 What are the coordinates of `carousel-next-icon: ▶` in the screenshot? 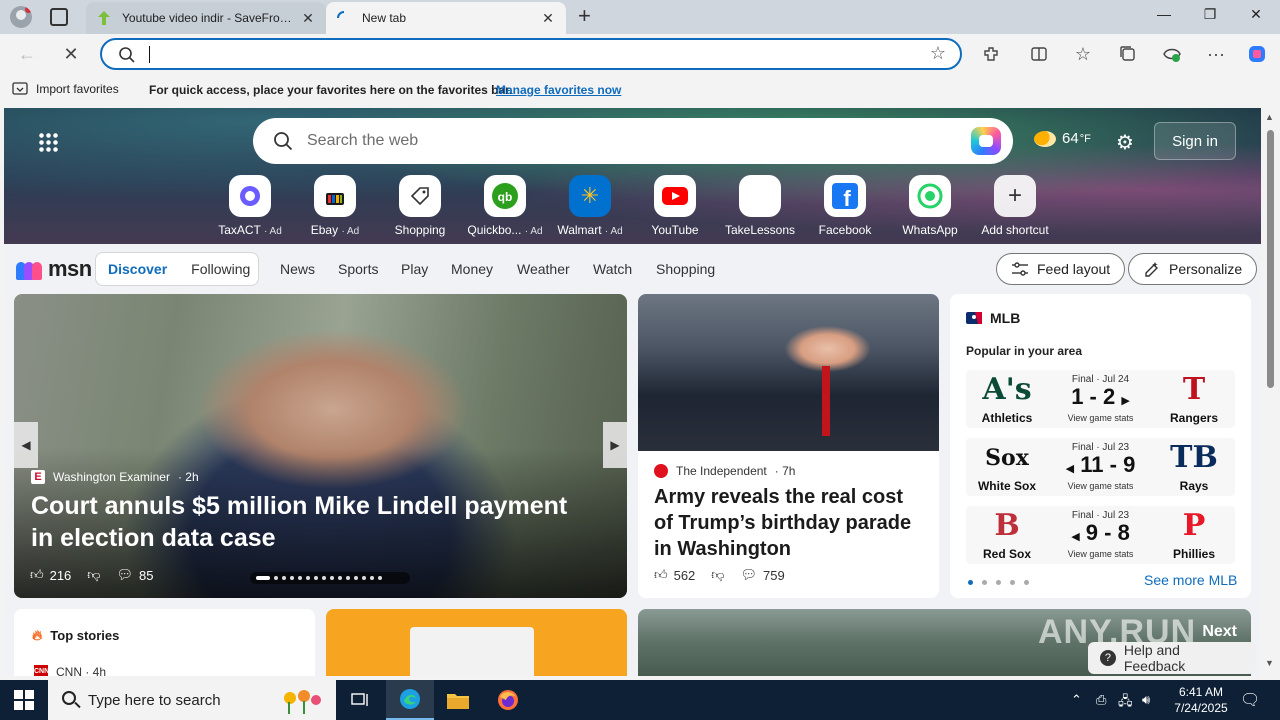 It's located at (615, 445).